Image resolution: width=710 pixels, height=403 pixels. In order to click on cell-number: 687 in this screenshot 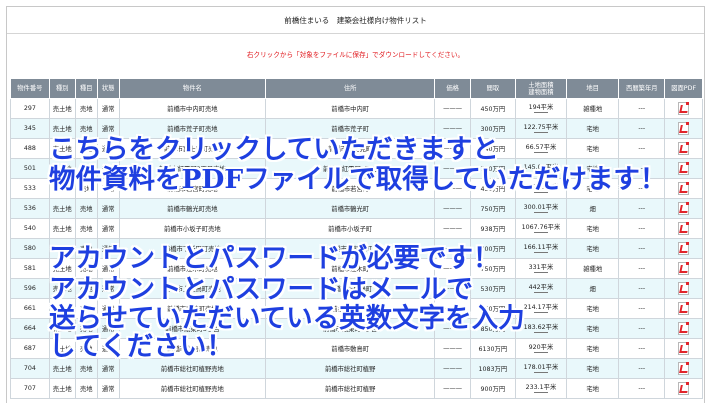, I will do `click(30, 348)`.